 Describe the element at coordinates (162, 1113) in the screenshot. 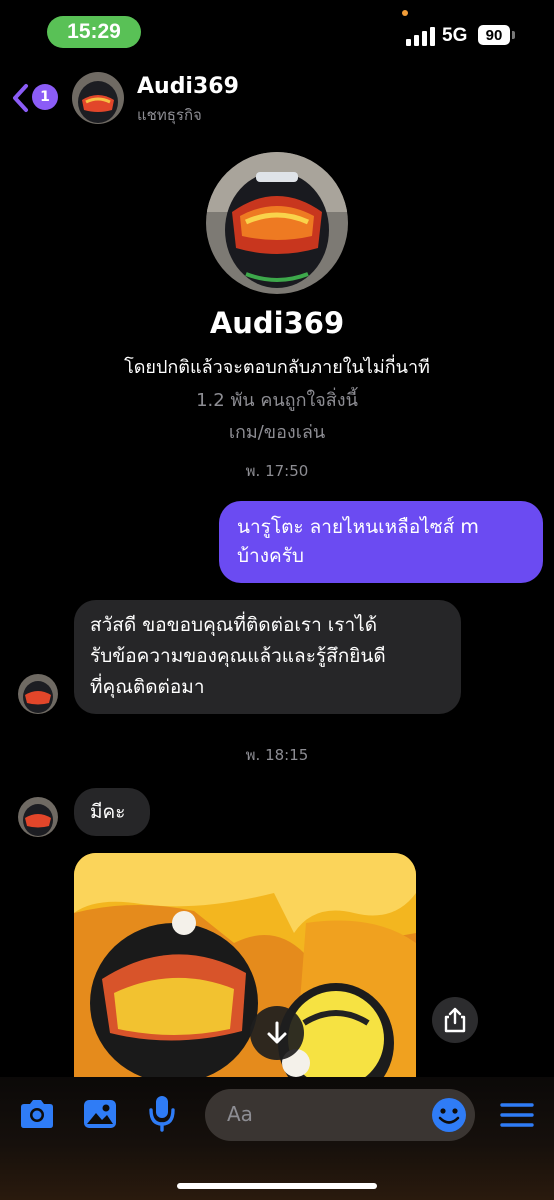

I see `microphone-icon` at that location.